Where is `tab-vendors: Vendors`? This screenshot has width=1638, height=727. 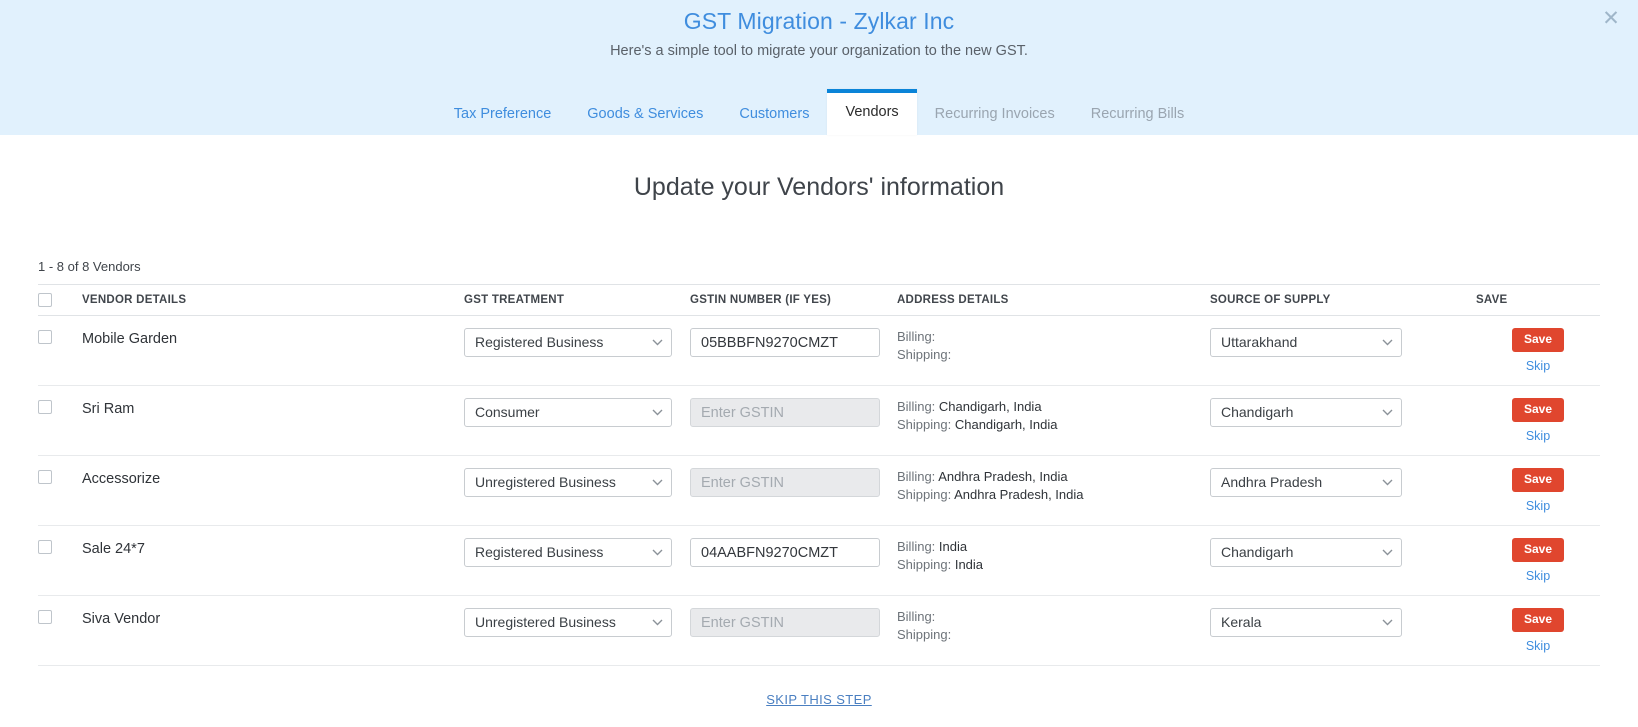
tab-vendors: Vendors is located at coordinates (872, 112).